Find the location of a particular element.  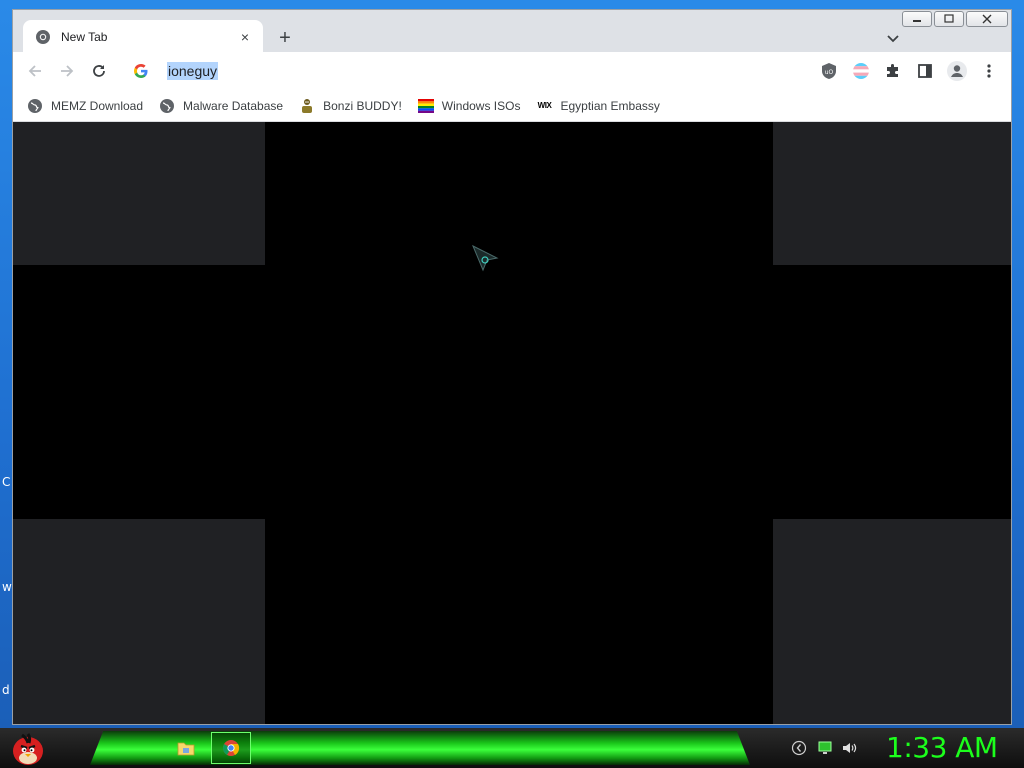

tab-title: New Tab is located at coordinates (84, 36).